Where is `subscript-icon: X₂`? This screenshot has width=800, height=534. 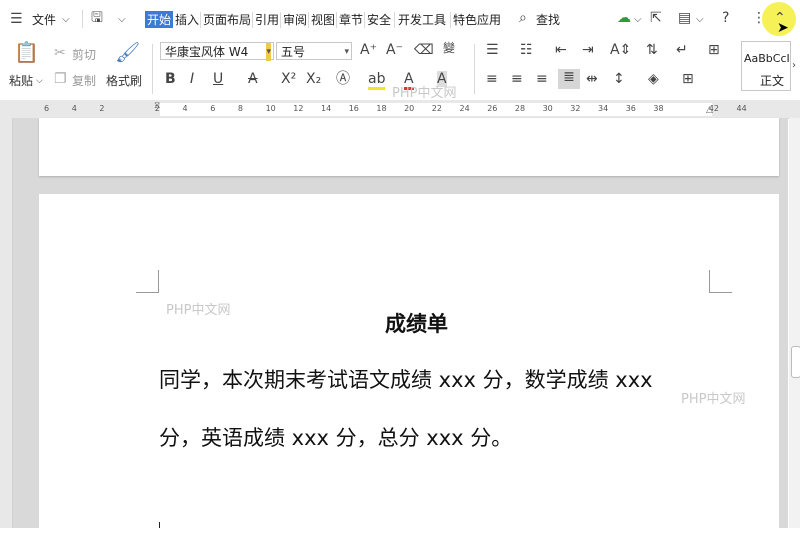
subscript-icon: X₂ is located at coordinates (313, 79).